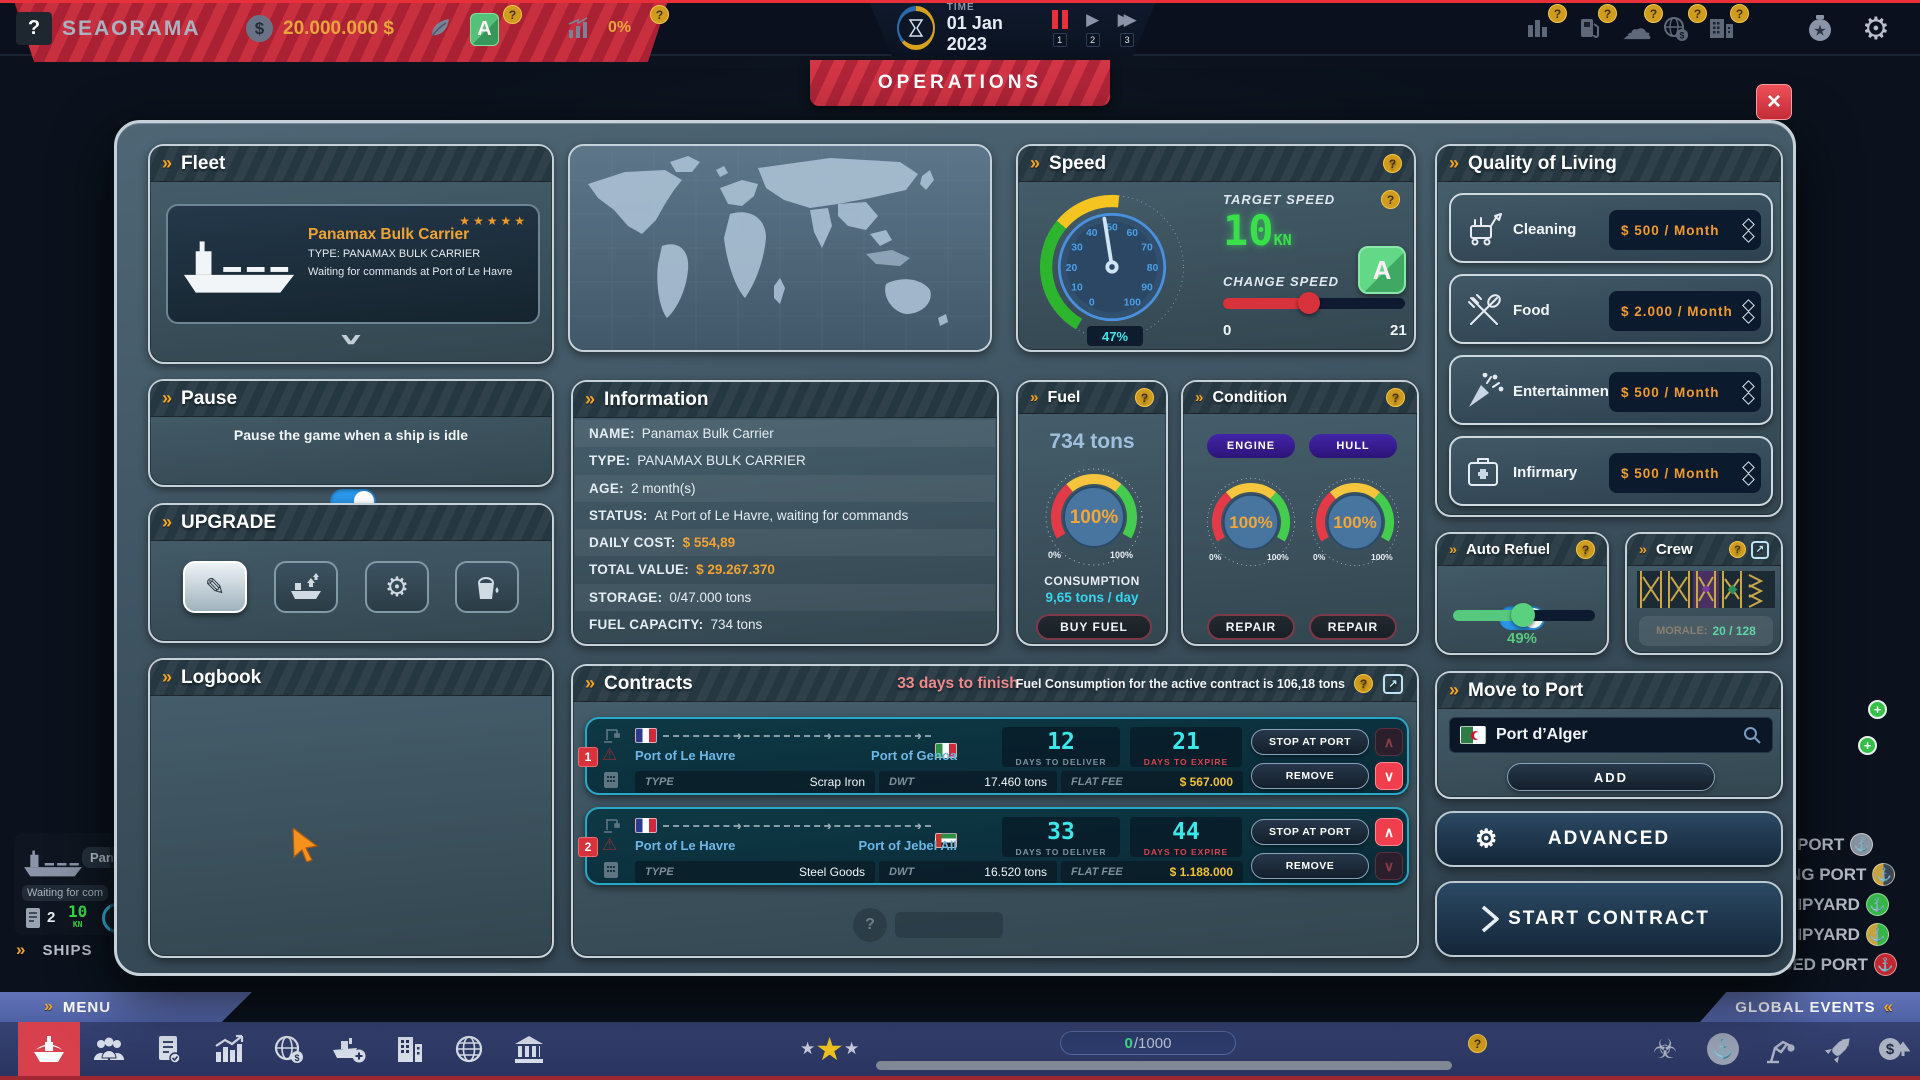 This screenshot has height=1080, width=1920. I want to click on buy-fuel-button: BUY FUEL, so click(1094, 627).